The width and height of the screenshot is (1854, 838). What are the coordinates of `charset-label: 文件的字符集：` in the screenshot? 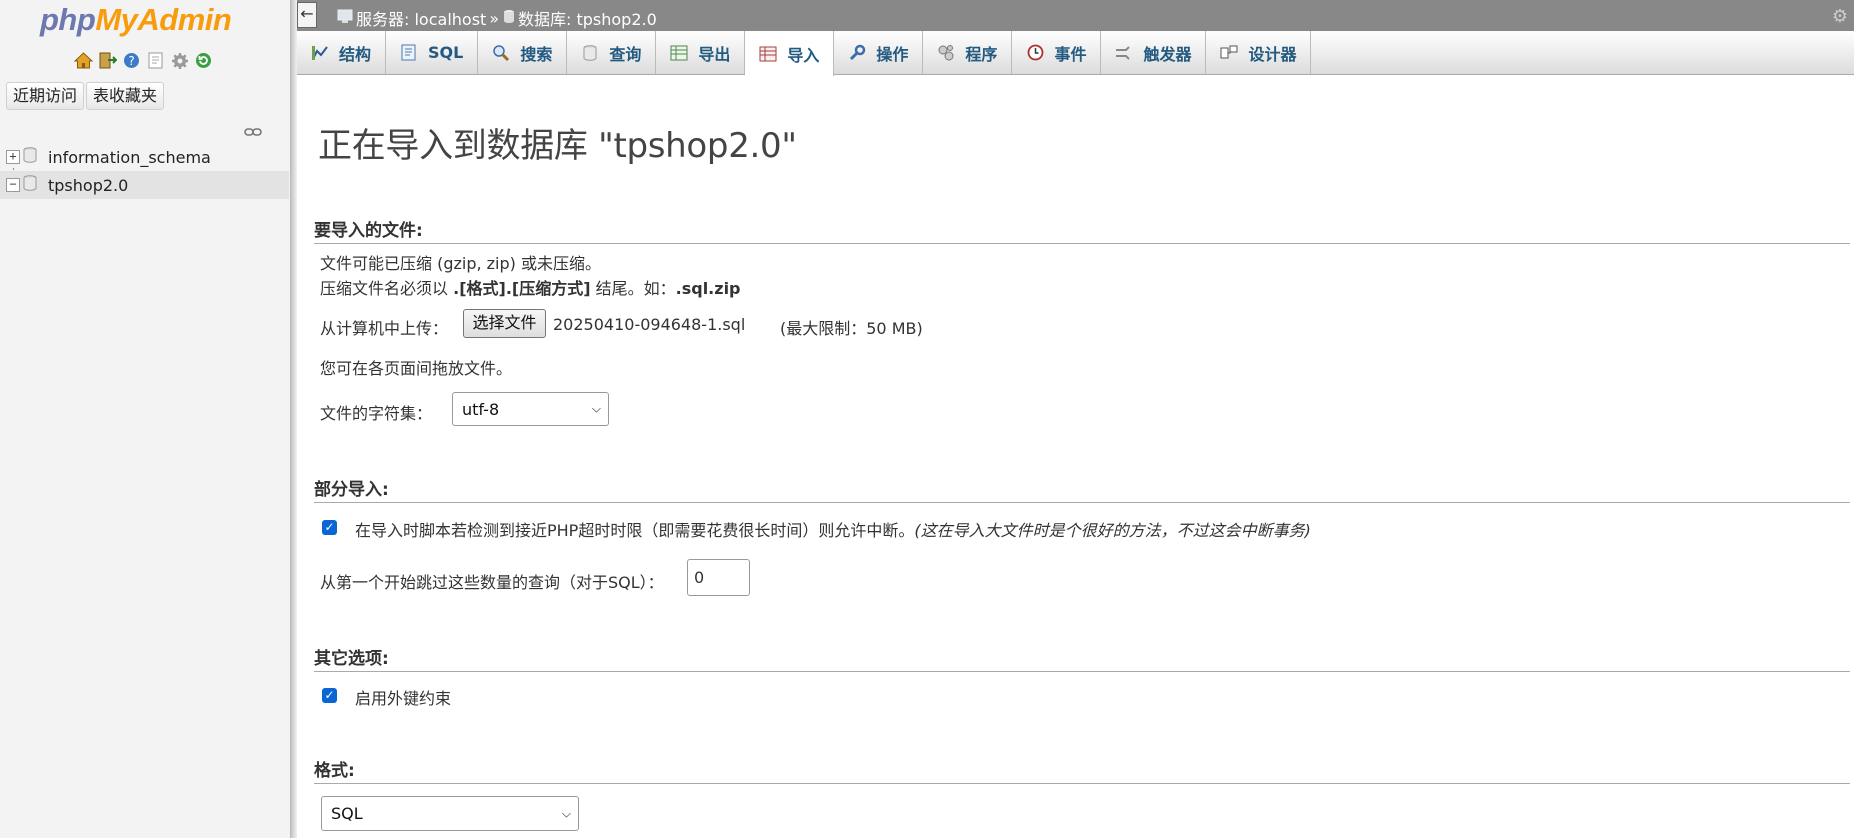 It's located at (376, 413).